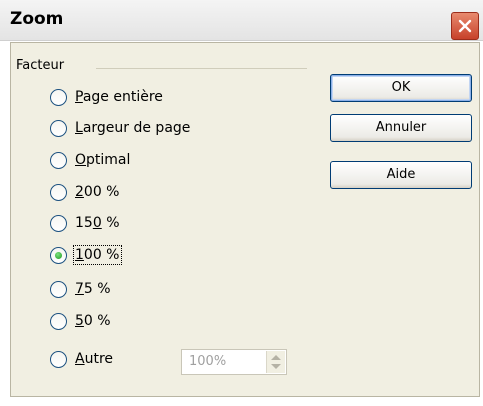 The width and height of the screenshot is (483, 406). Describe the element at coordinates (401, 88) in the screenshot. I see `ok-button: OK` at that location.